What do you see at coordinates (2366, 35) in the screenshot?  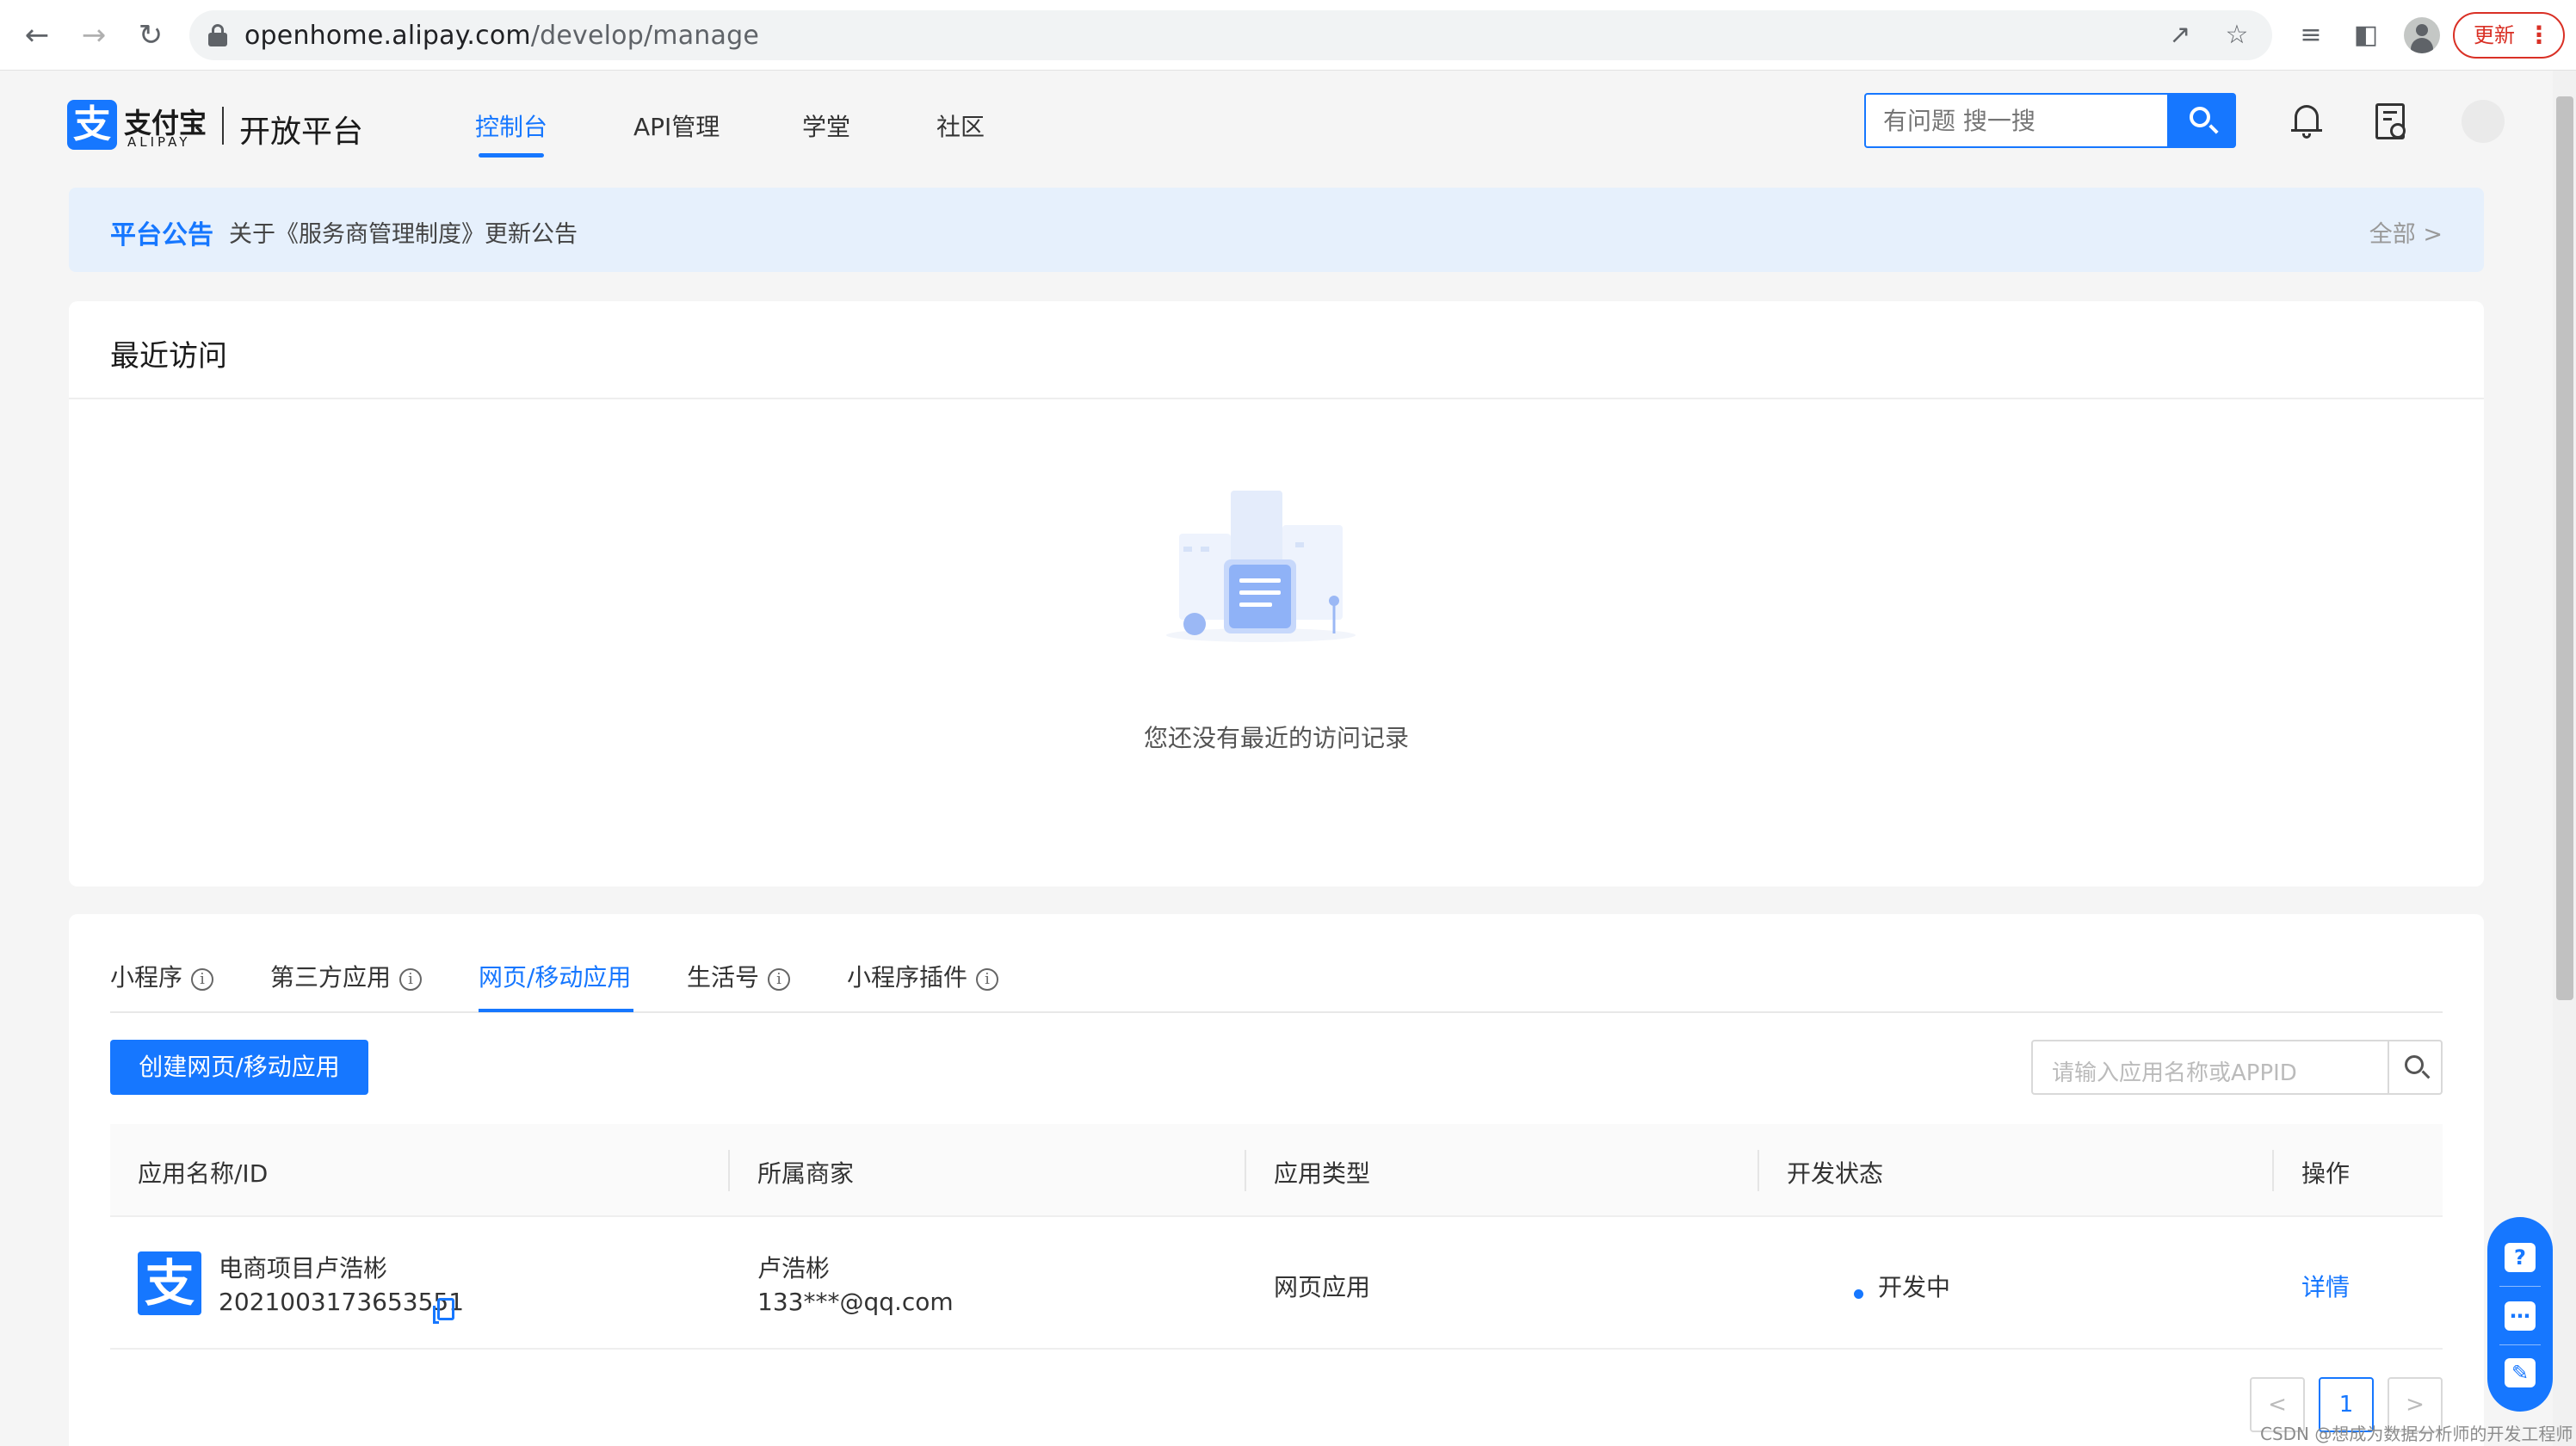 I see `side-panel-icon: ◧` at bounding box center [2366, 35].